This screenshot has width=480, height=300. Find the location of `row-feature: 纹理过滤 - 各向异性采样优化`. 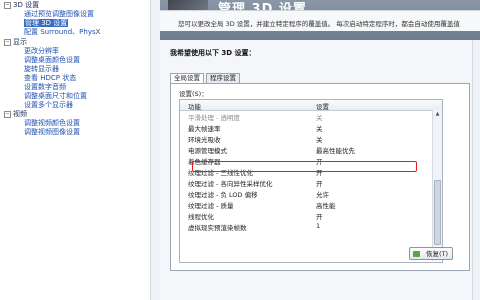

row-feature: 纹理过滤 - 各向异性采样优化 is located at coordinates (230, 184).